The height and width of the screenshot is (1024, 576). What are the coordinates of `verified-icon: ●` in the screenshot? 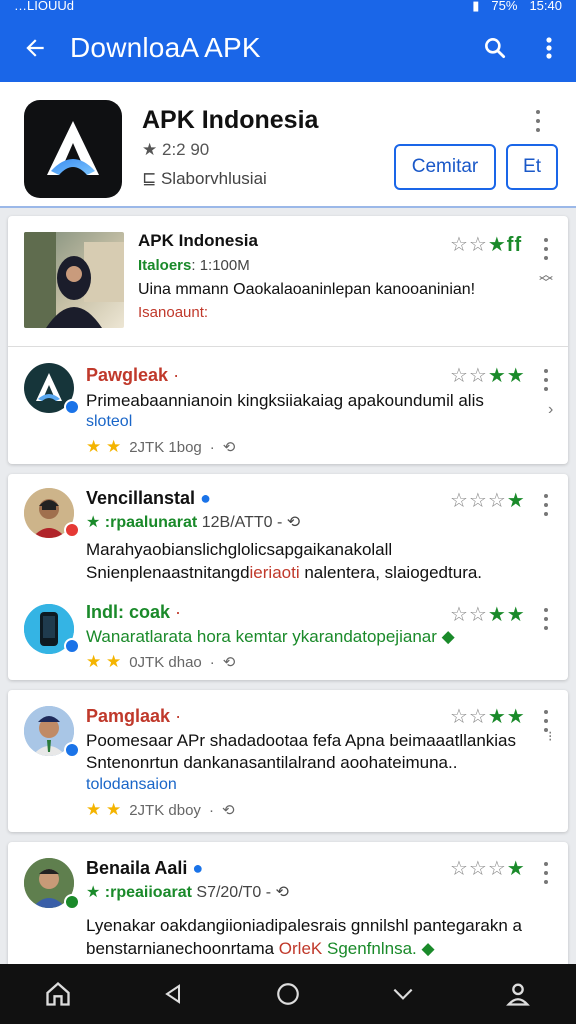 It's located at (198, 868).